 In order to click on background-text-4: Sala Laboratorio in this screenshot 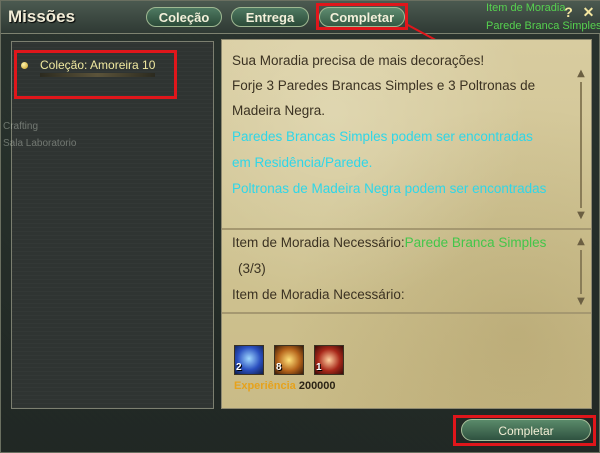, I will do `click(40, 143)`.